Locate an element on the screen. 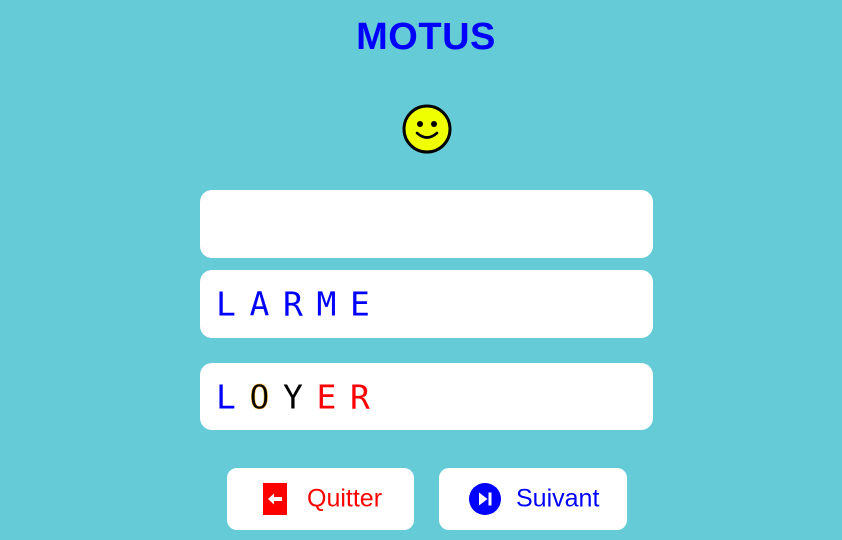 The width and height of the screenshot is (842, 540). attempt-2-letter-3: Y is located at coordinates (293, 396).